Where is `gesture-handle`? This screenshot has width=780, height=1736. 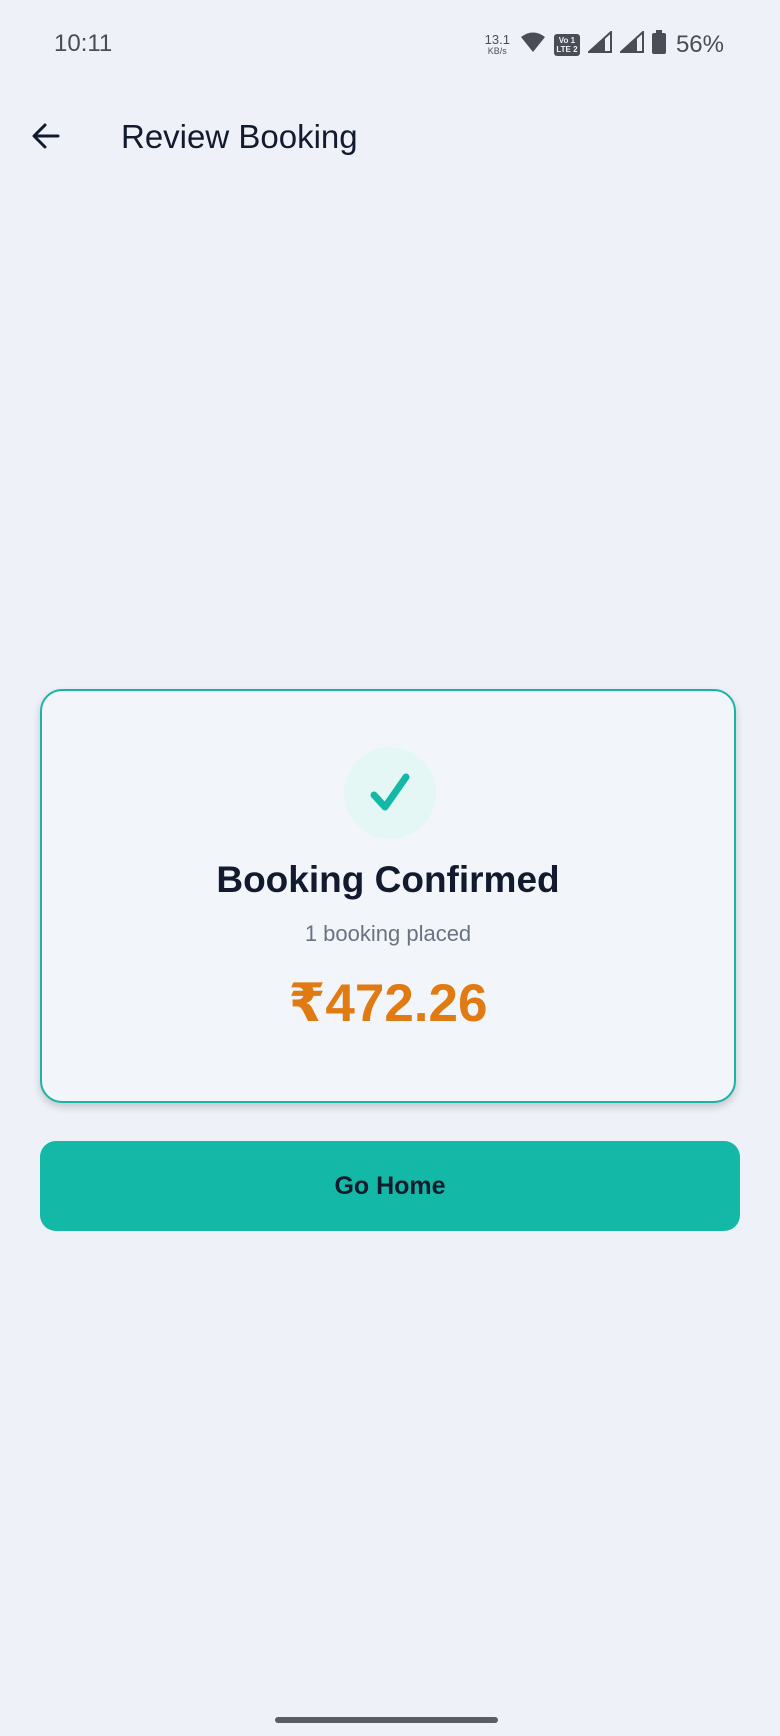 gesture-handle is located at coordinates (386, 1720).